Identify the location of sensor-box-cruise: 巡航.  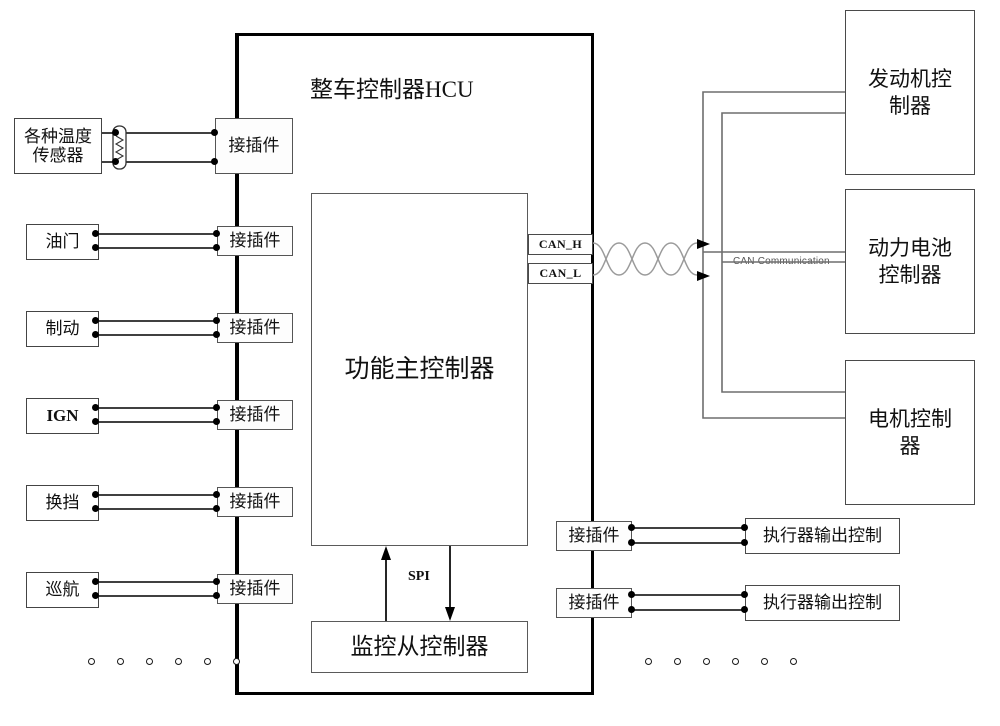
(62, 590).